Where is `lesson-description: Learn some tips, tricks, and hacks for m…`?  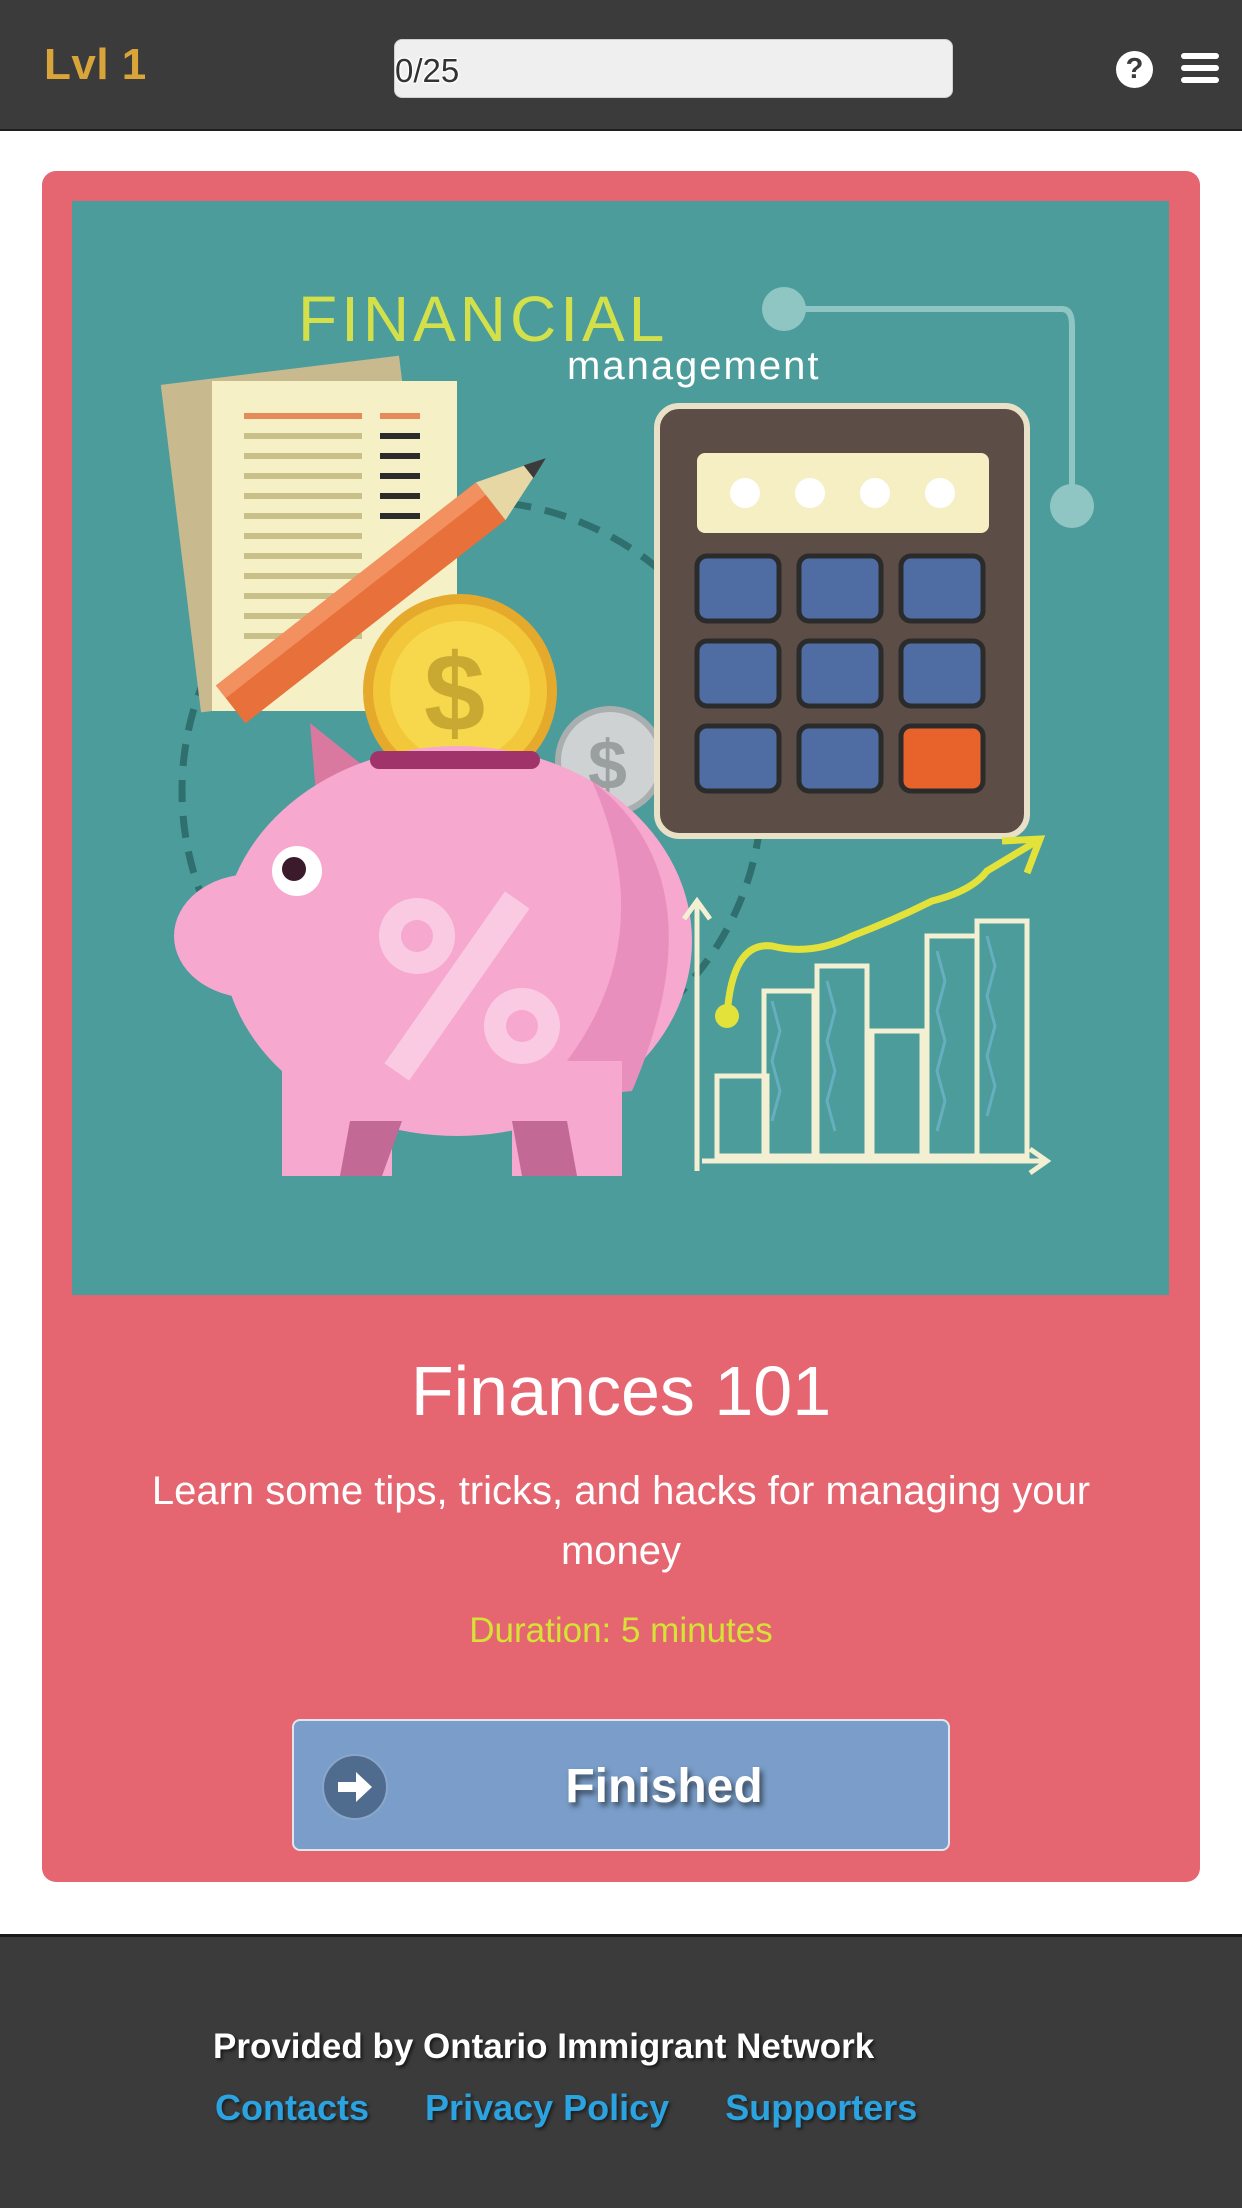
lesson-description: Learn some tips, tricks, and hacks for m… is located at coordinates (621, 1521).